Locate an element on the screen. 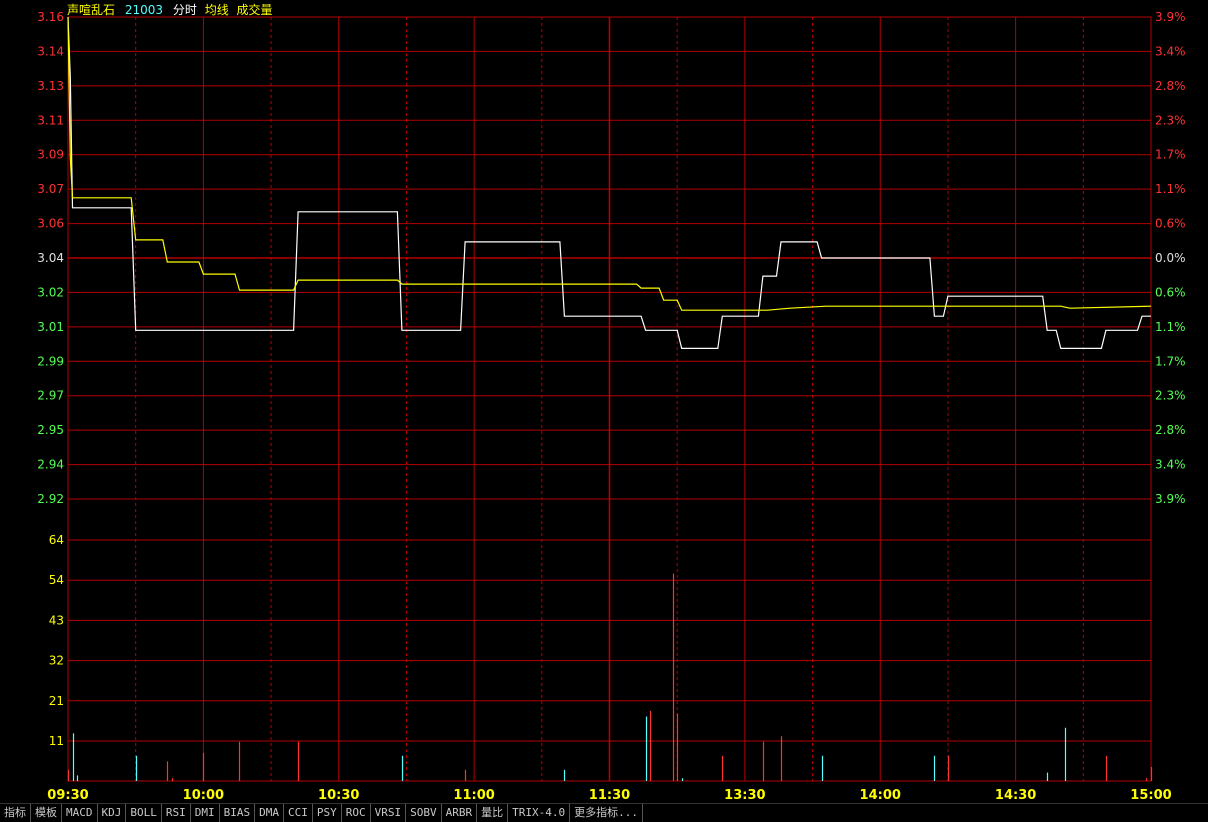  volume-label: 成交量 is located at coordinates (254, 10).